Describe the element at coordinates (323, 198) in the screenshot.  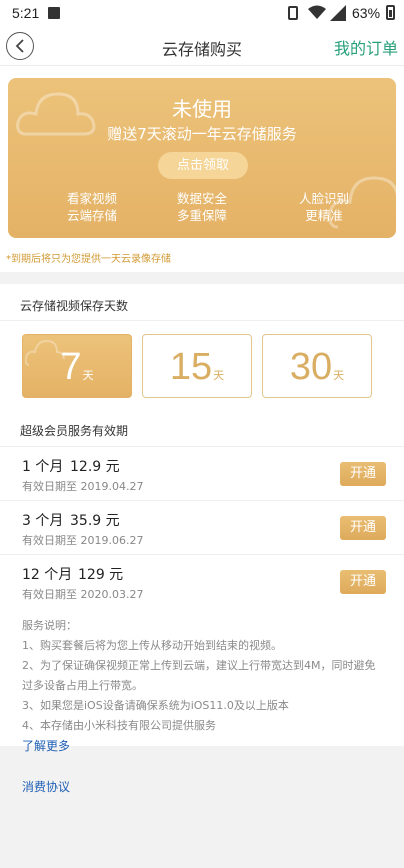
I see `feature-line: 人脸识别` at that location.